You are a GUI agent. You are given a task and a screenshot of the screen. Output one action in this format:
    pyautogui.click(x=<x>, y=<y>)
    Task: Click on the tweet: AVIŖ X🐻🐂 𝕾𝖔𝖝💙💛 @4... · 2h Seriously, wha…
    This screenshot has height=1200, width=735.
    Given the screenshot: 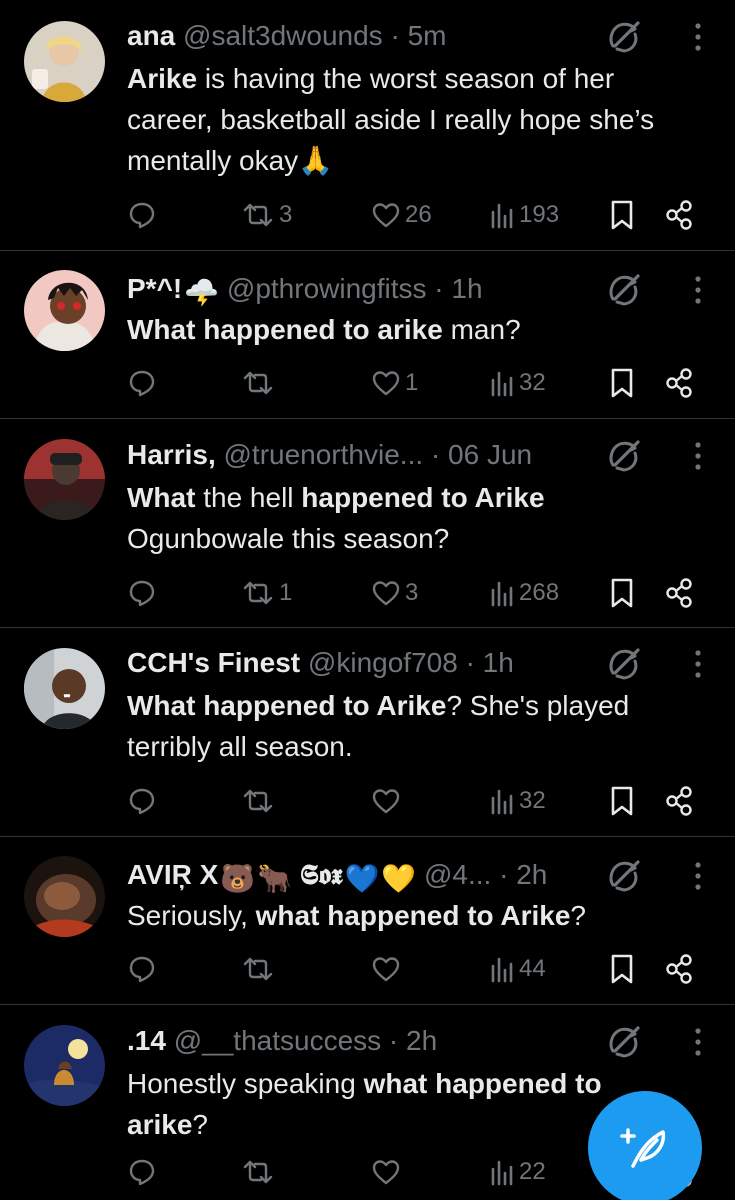 What is the action you would take?
    pyautogui.click(x=367, y=921)
    